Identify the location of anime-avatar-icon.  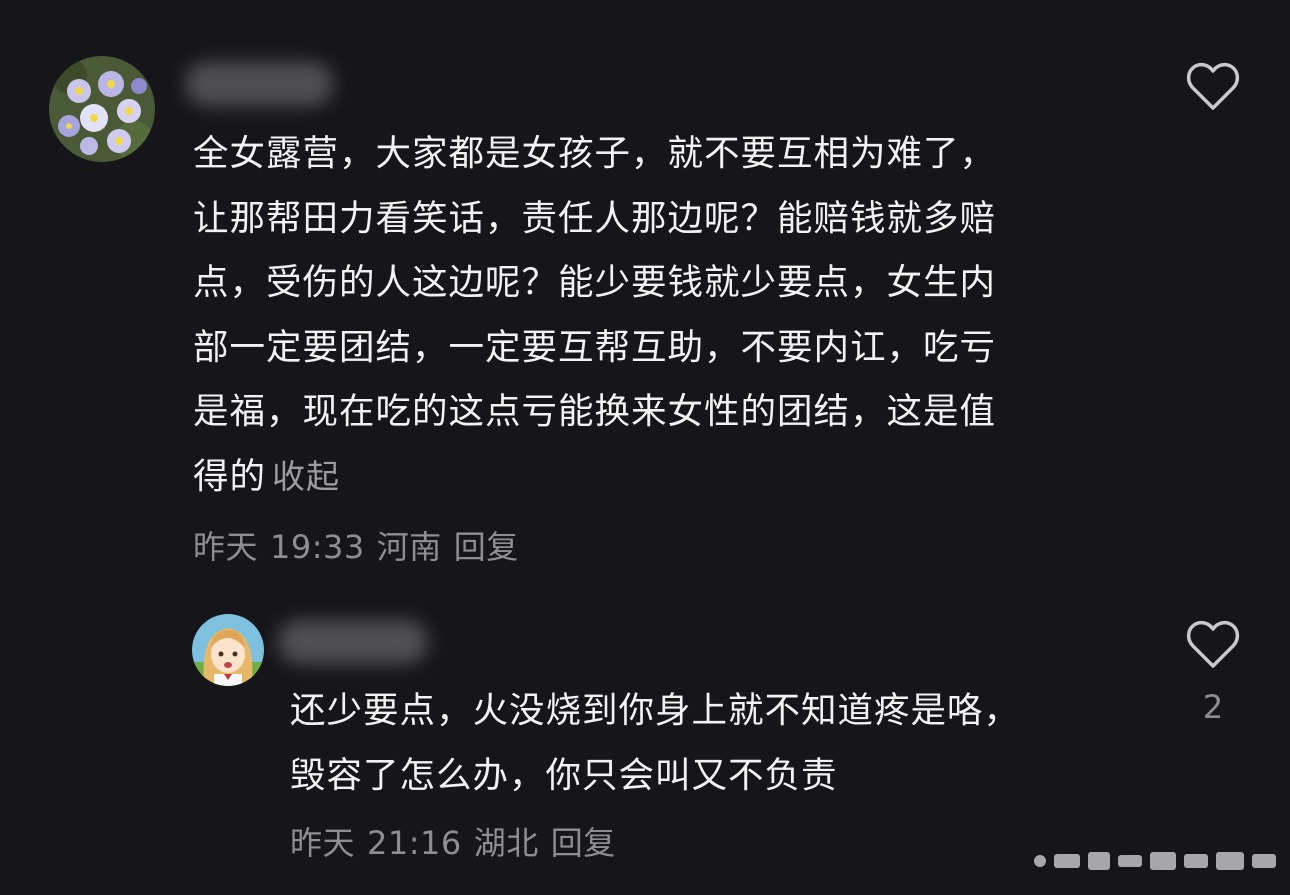
(228, 650).